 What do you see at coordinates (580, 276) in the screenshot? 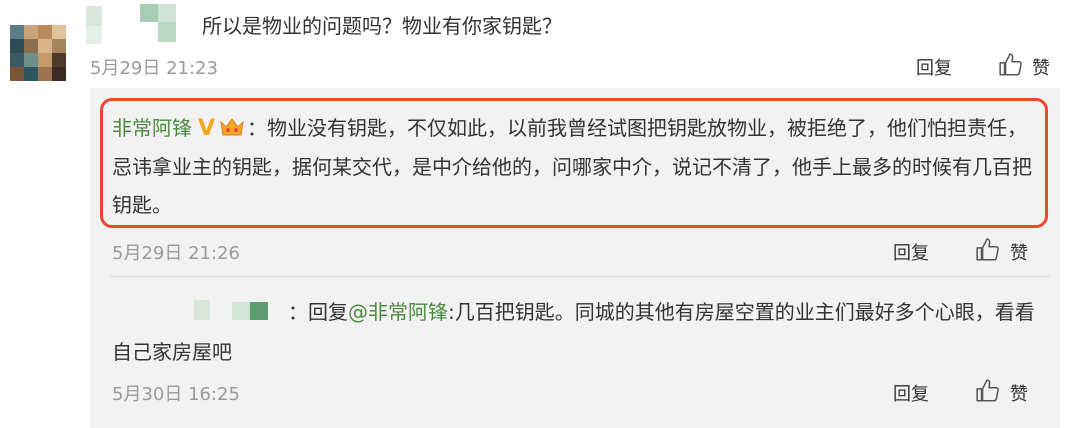
I see `divider` at bounding box center [580, 276].